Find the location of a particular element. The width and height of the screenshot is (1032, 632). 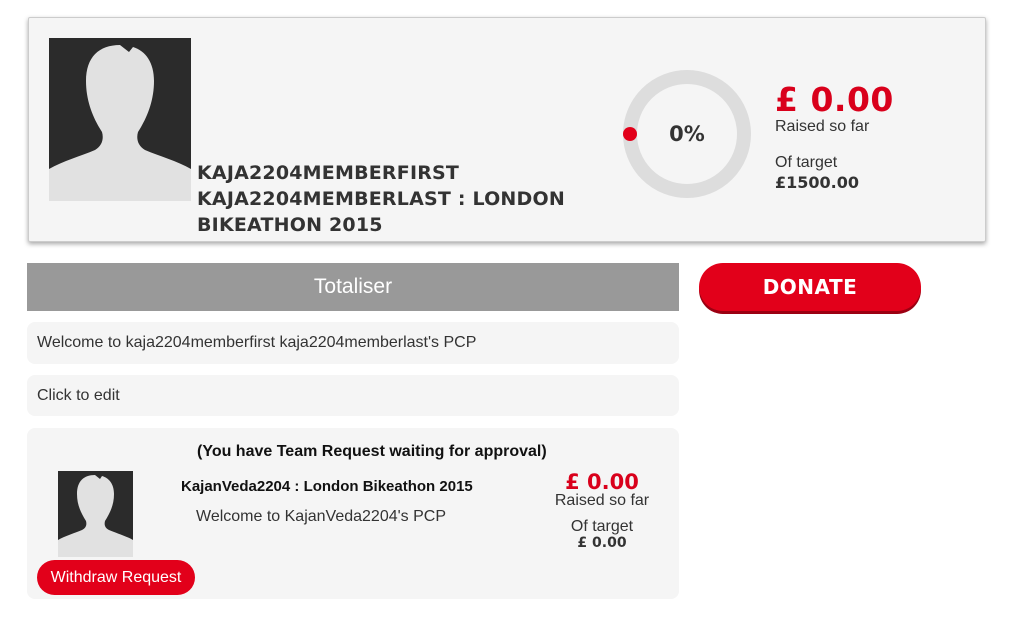

team-target-label: Of target is located at coordinates (602, 526).